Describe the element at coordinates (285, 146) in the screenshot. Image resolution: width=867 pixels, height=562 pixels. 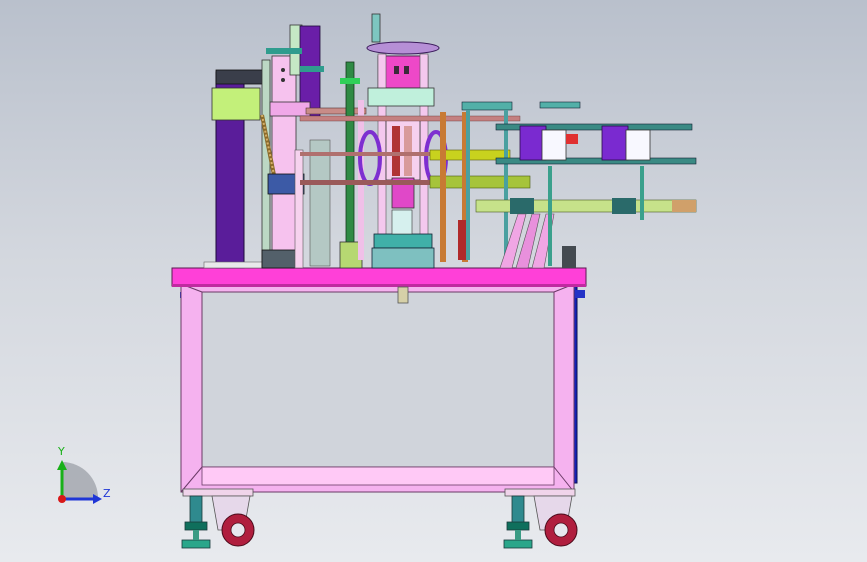
I see `left-column-assembly` at that location.